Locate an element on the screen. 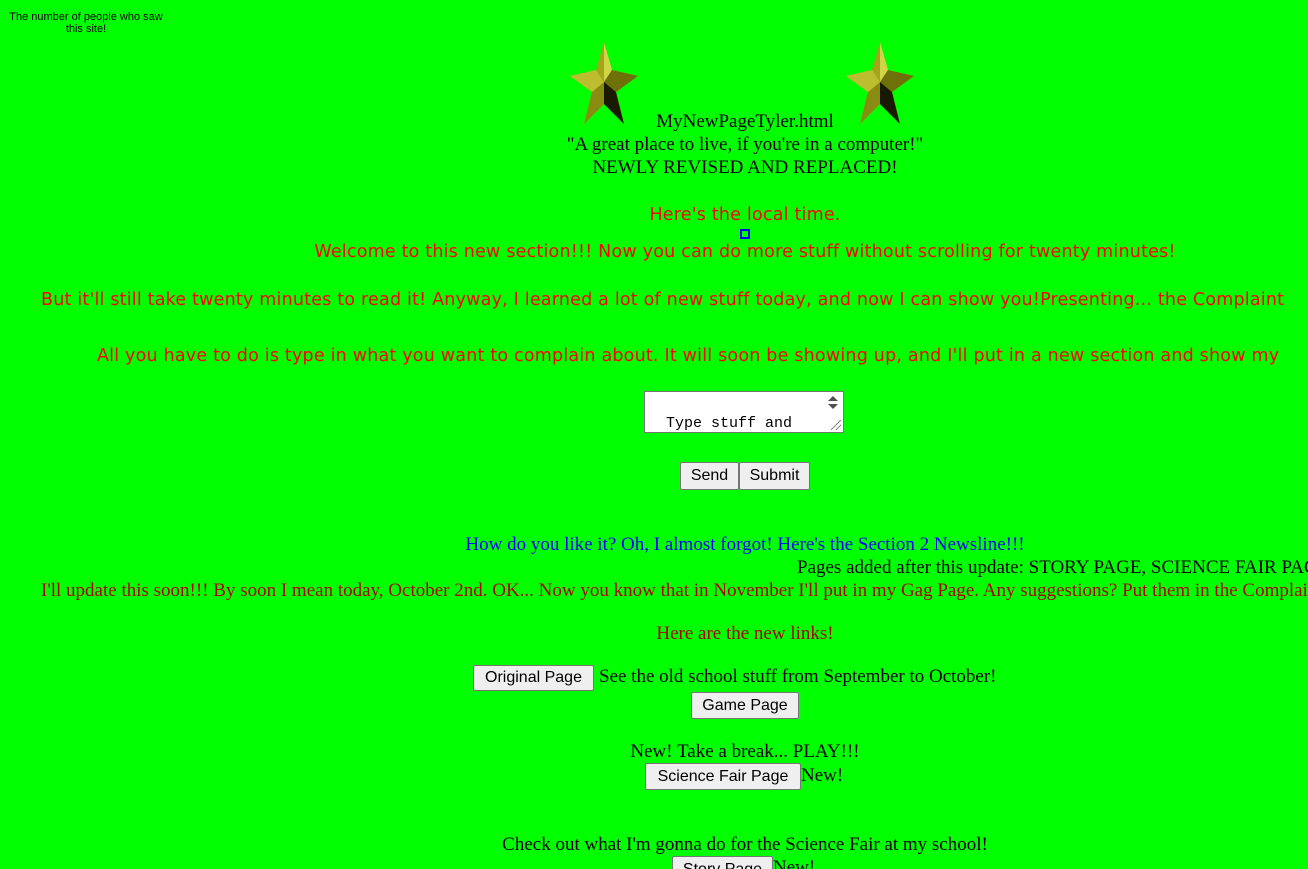 The height and width of the screenshot is (869, 1308). story-page-new-badge: New! is located at coordinates (794, 863).